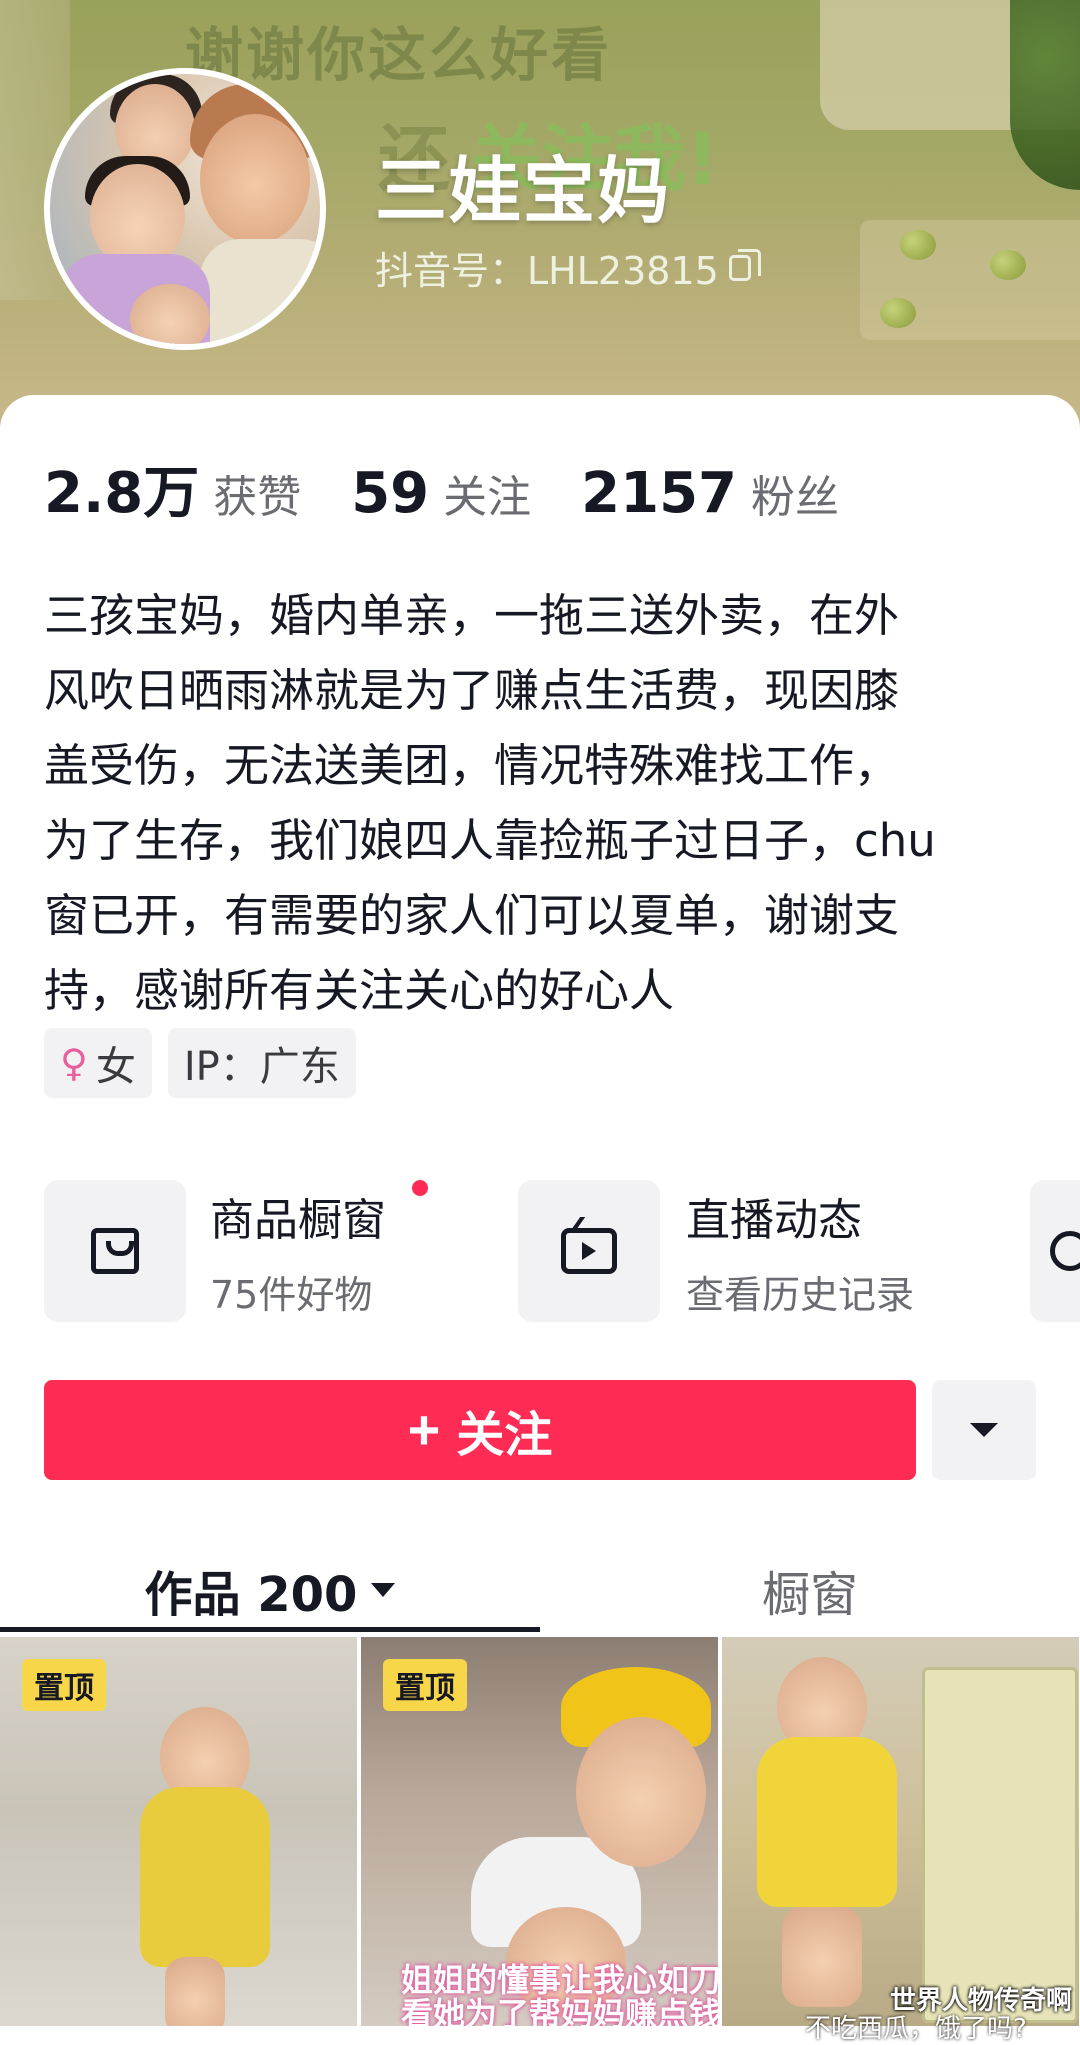 The width and height of the screenshot is (1080, 2045). I want to click on female-icon: ♀, so click(74, 1063).